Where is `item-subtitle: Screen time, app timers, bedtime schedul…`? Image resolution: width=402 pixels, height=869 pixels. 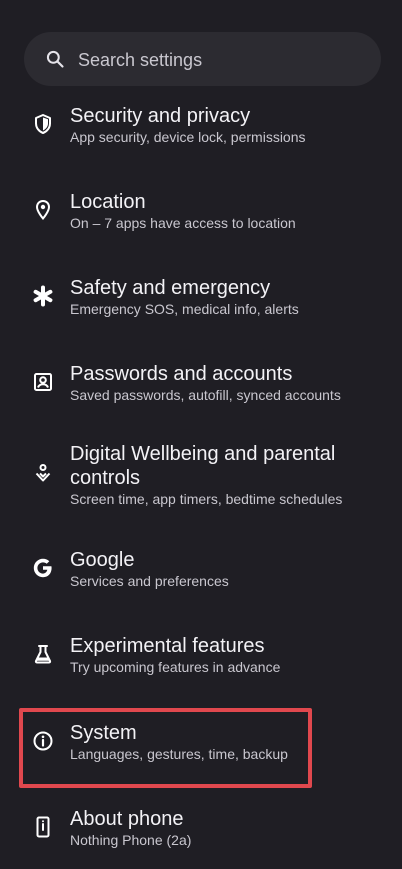 item-subtitle: Screen time, app timers, bedtime schedul… is located at coordinates (206, 499).